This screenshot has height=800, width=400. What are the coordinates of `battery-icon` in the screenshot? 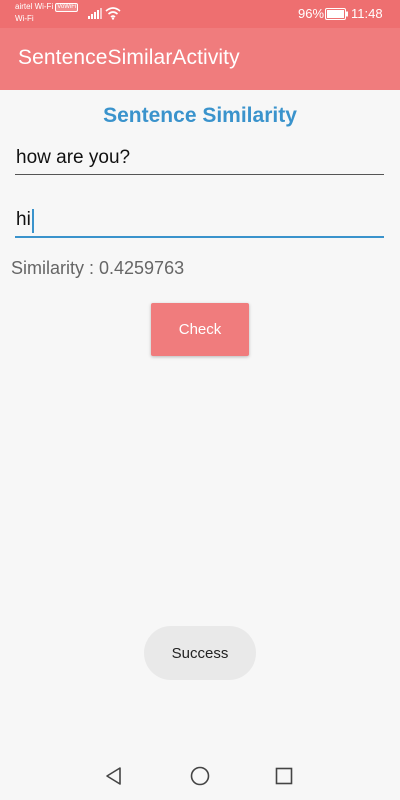 It's located at (336, 14).